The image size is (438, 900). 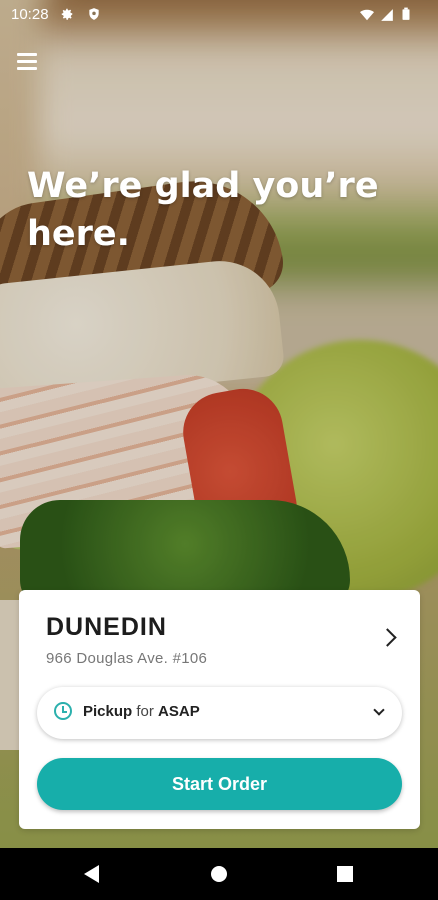 I want to click on order-mode-dropdown: Pickup for ASAP, so click(x=219, y=713).